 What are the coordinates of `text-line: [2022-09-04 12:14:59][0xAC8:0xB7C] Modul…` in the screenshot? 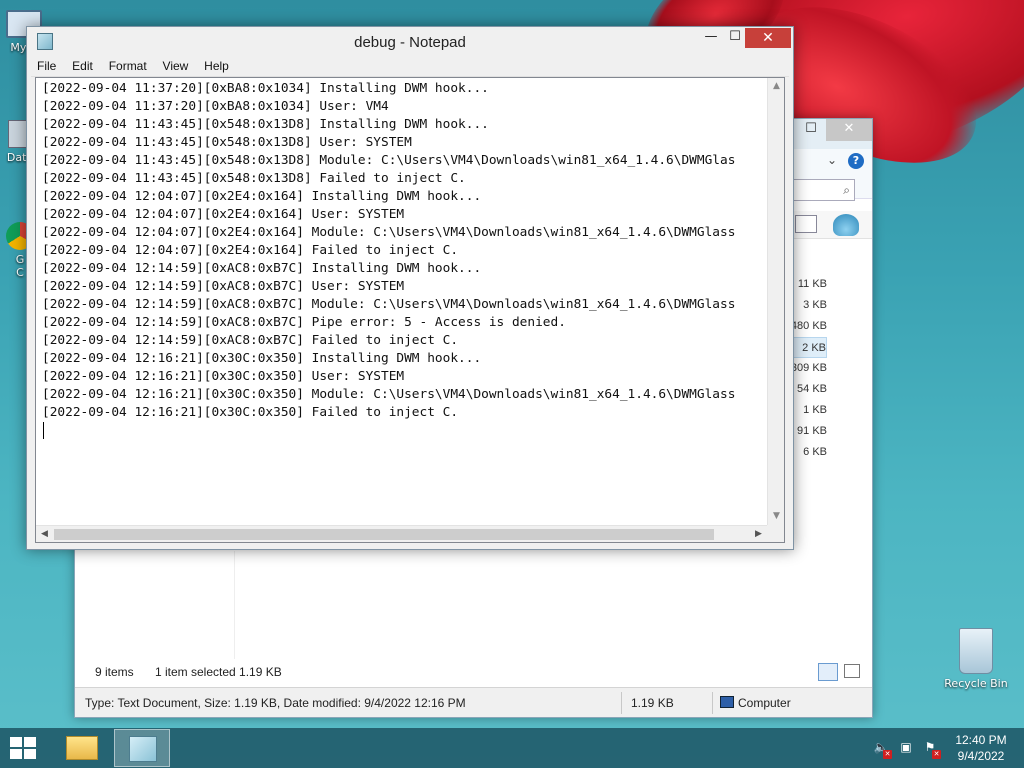 It's located at (389, 304).